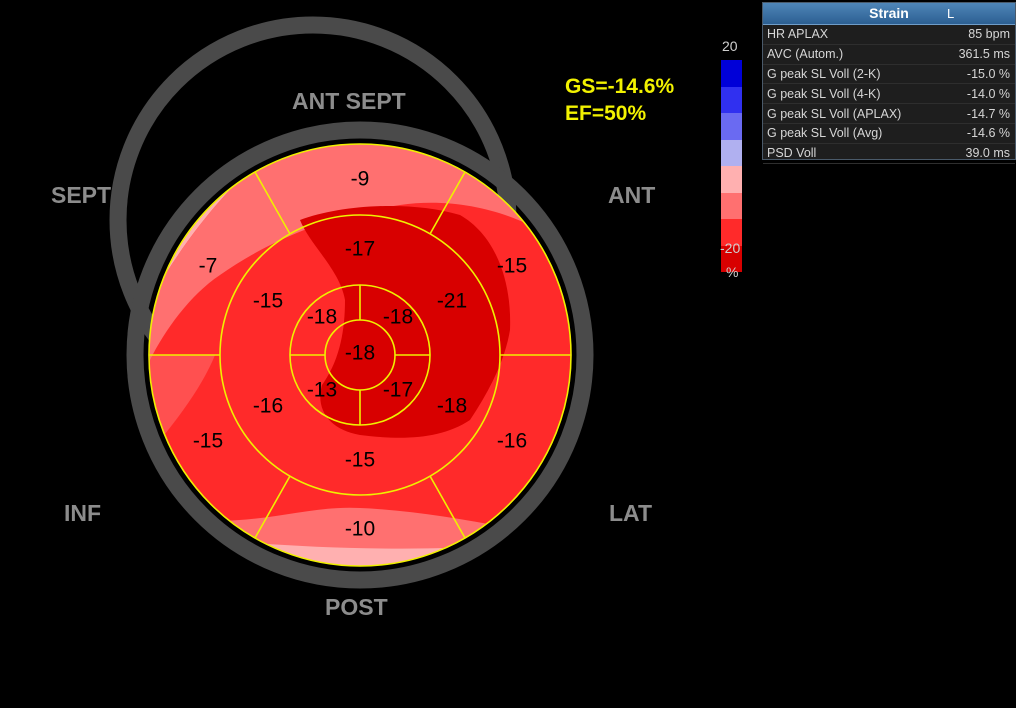 This screenshot has width=1016, height=708. Describe the element at coordinates (988, 133) in the screenshot. I see `row-value: -14.6 %` at that location.